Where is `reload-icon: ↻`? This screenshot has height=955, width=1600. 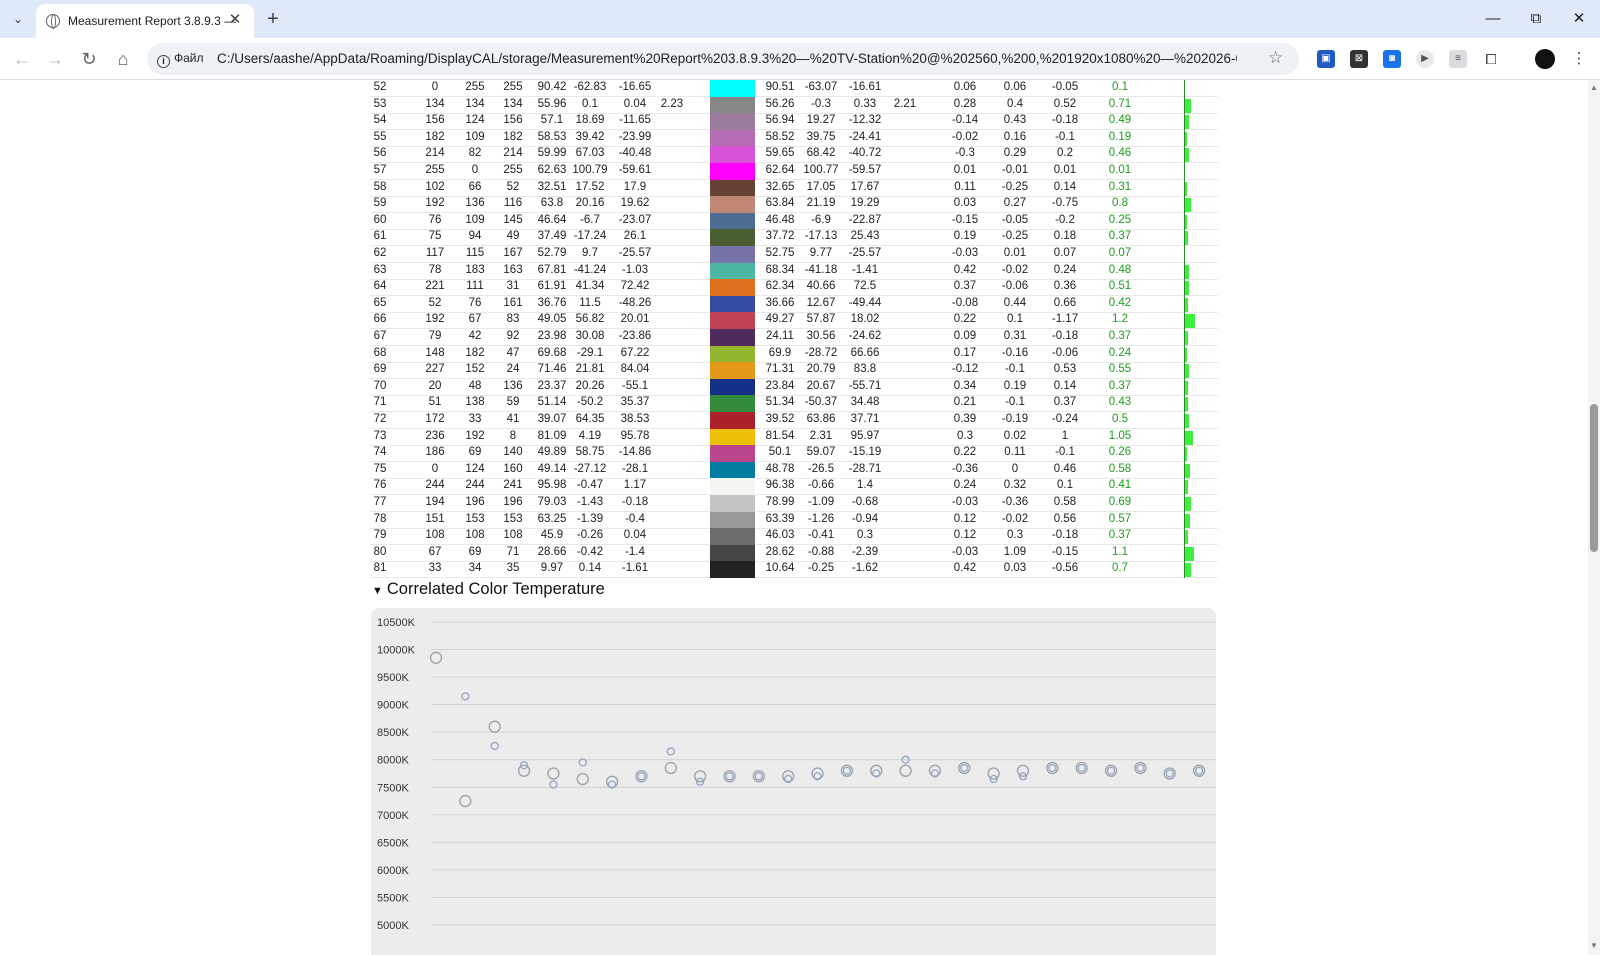
reload-icon: ↻ is located at coordinates (89, 59).